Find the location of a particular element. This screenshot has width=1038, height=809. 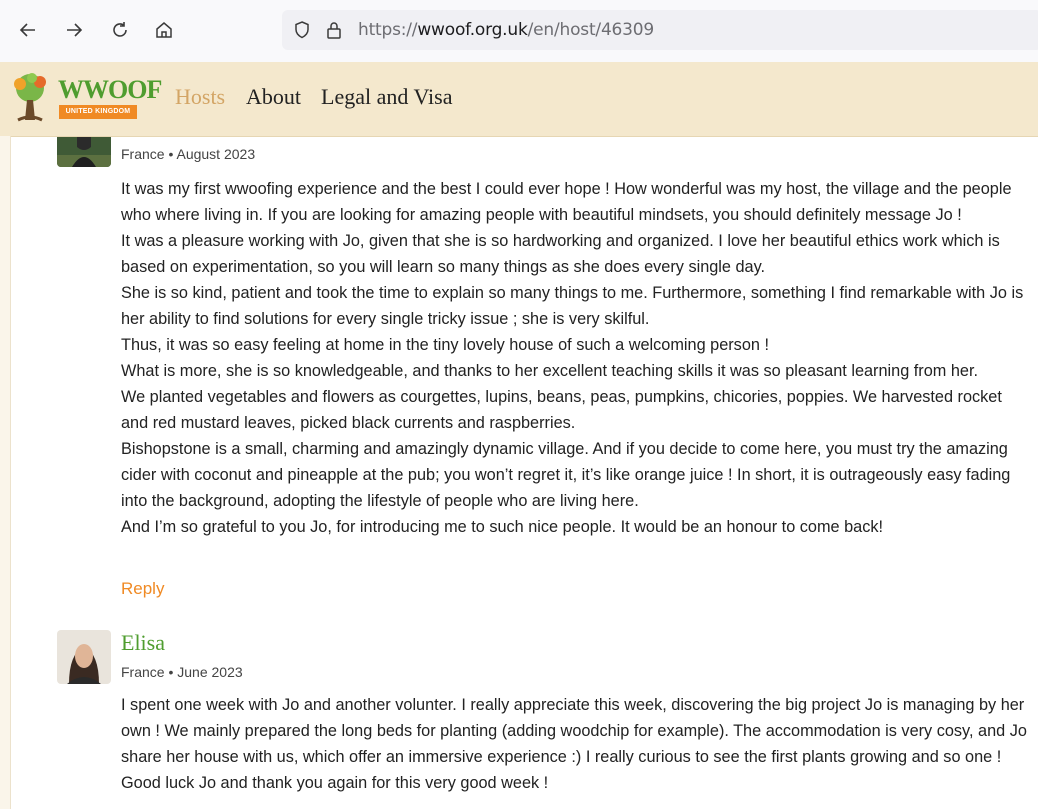

browser-toolbar: https://wwoof.org.uk/en/host/46309 is located at coordinates (519, 31).